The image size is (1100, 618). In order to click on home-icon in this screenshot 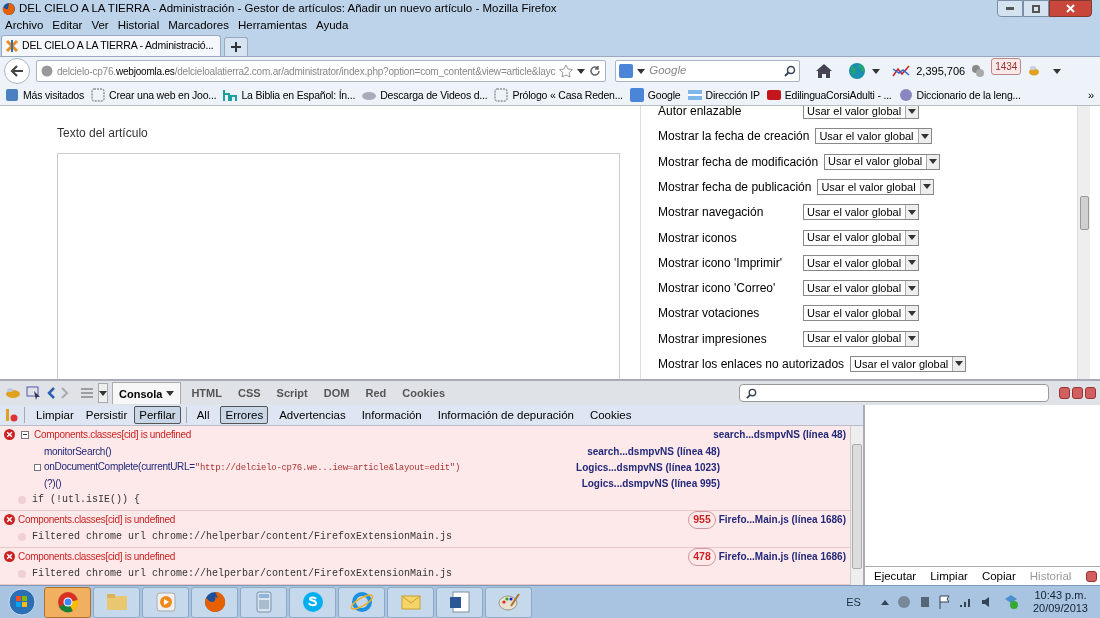, I will do `click(824, 71)`.